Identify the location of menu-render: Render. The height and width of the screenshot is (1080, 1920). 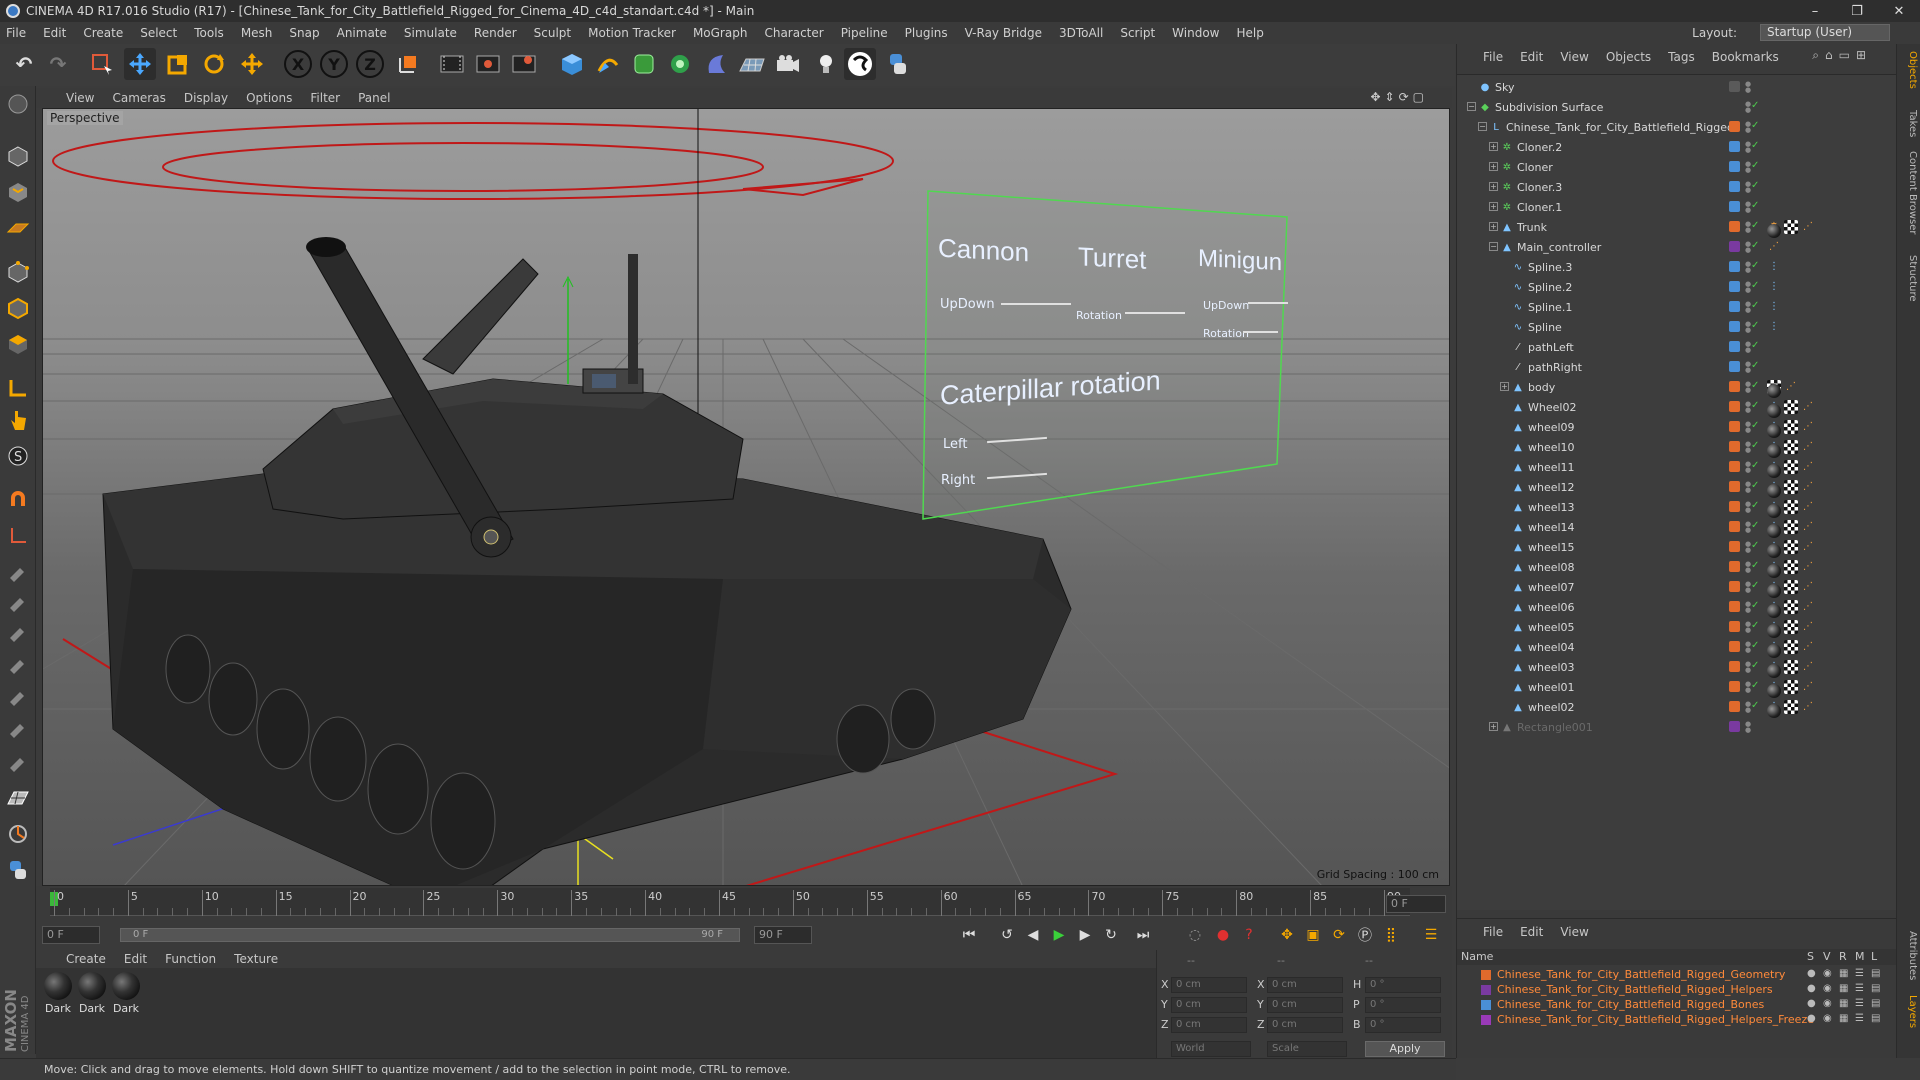
(495, 33).